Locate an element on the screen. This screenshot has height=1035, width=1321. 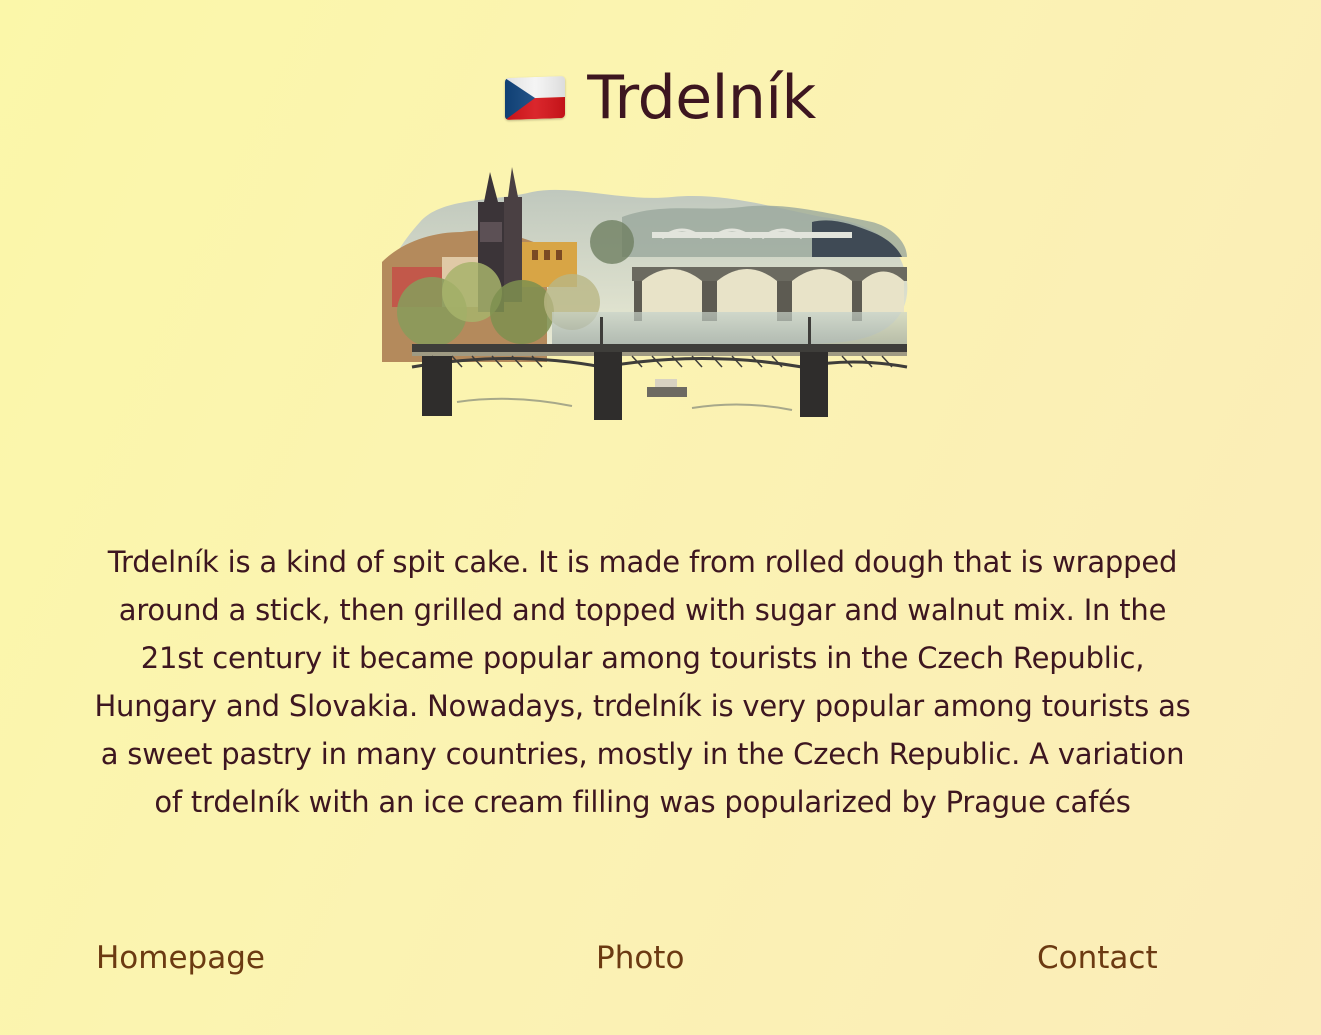
nav-photo-link: Photo is located at coordinates (640, 958).